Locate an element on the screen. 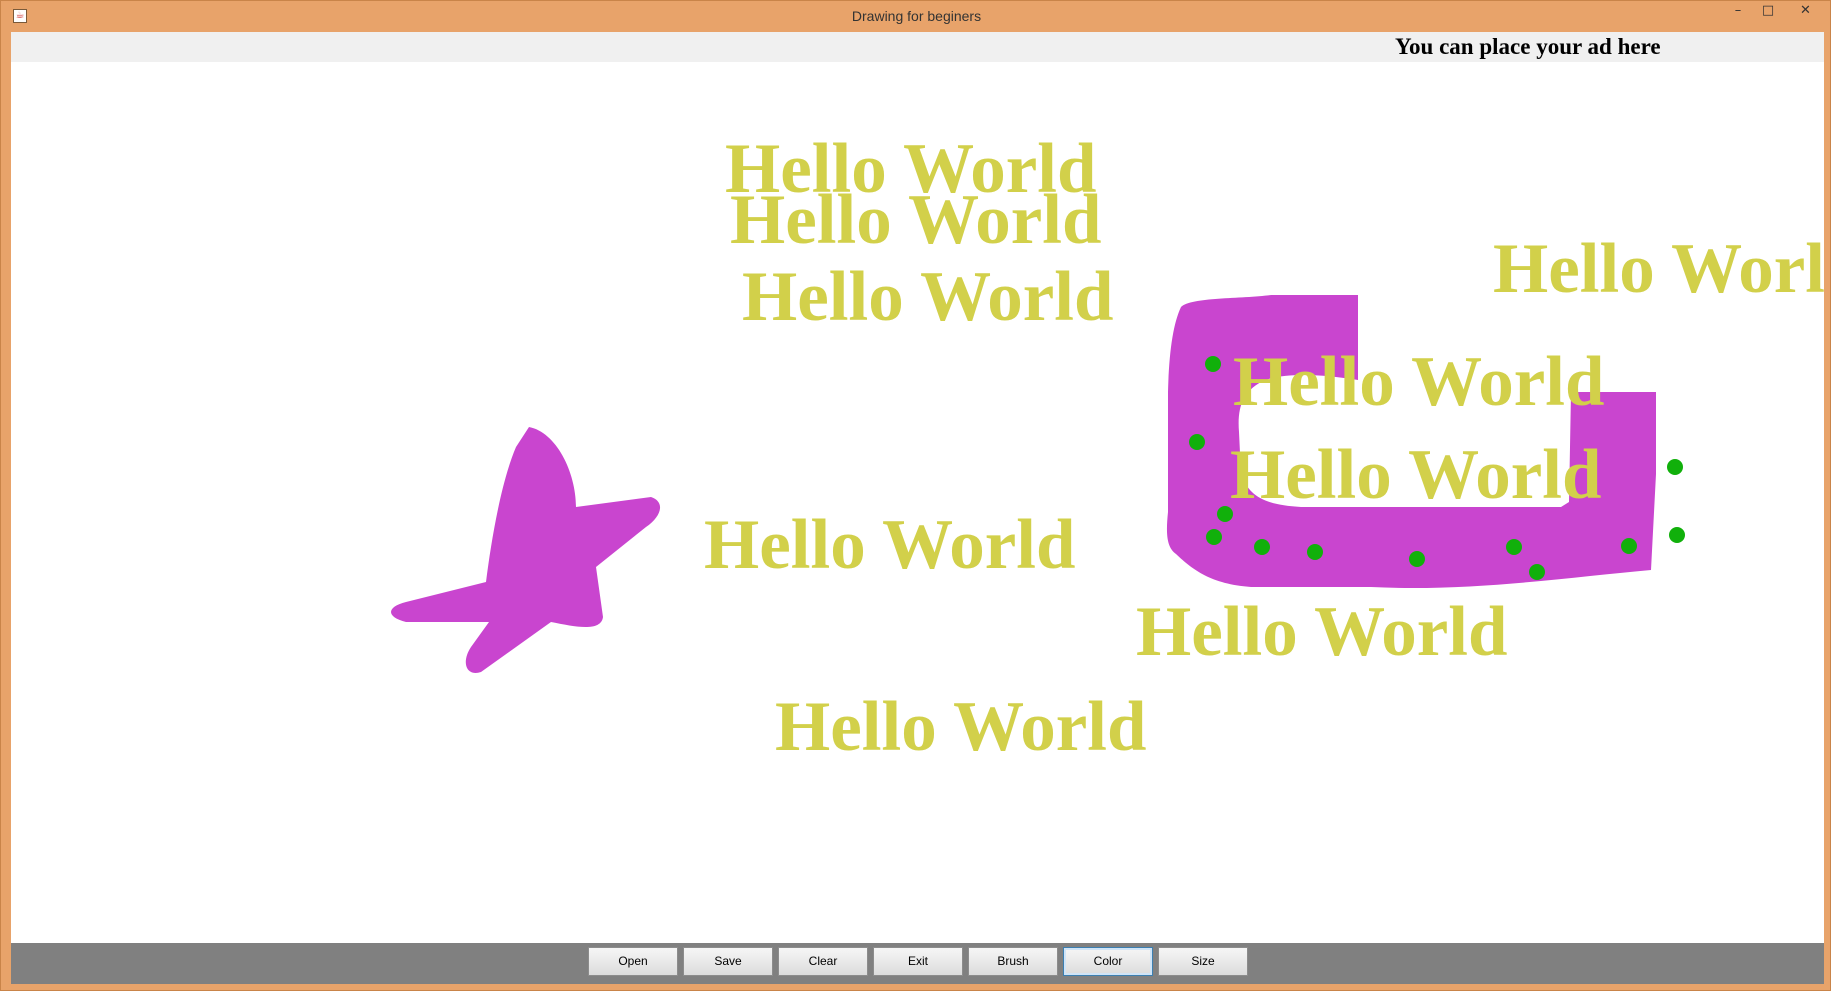  title-bar: ☕ Drawing for beginers – □ ✕ is located at coordinates (916, 16).